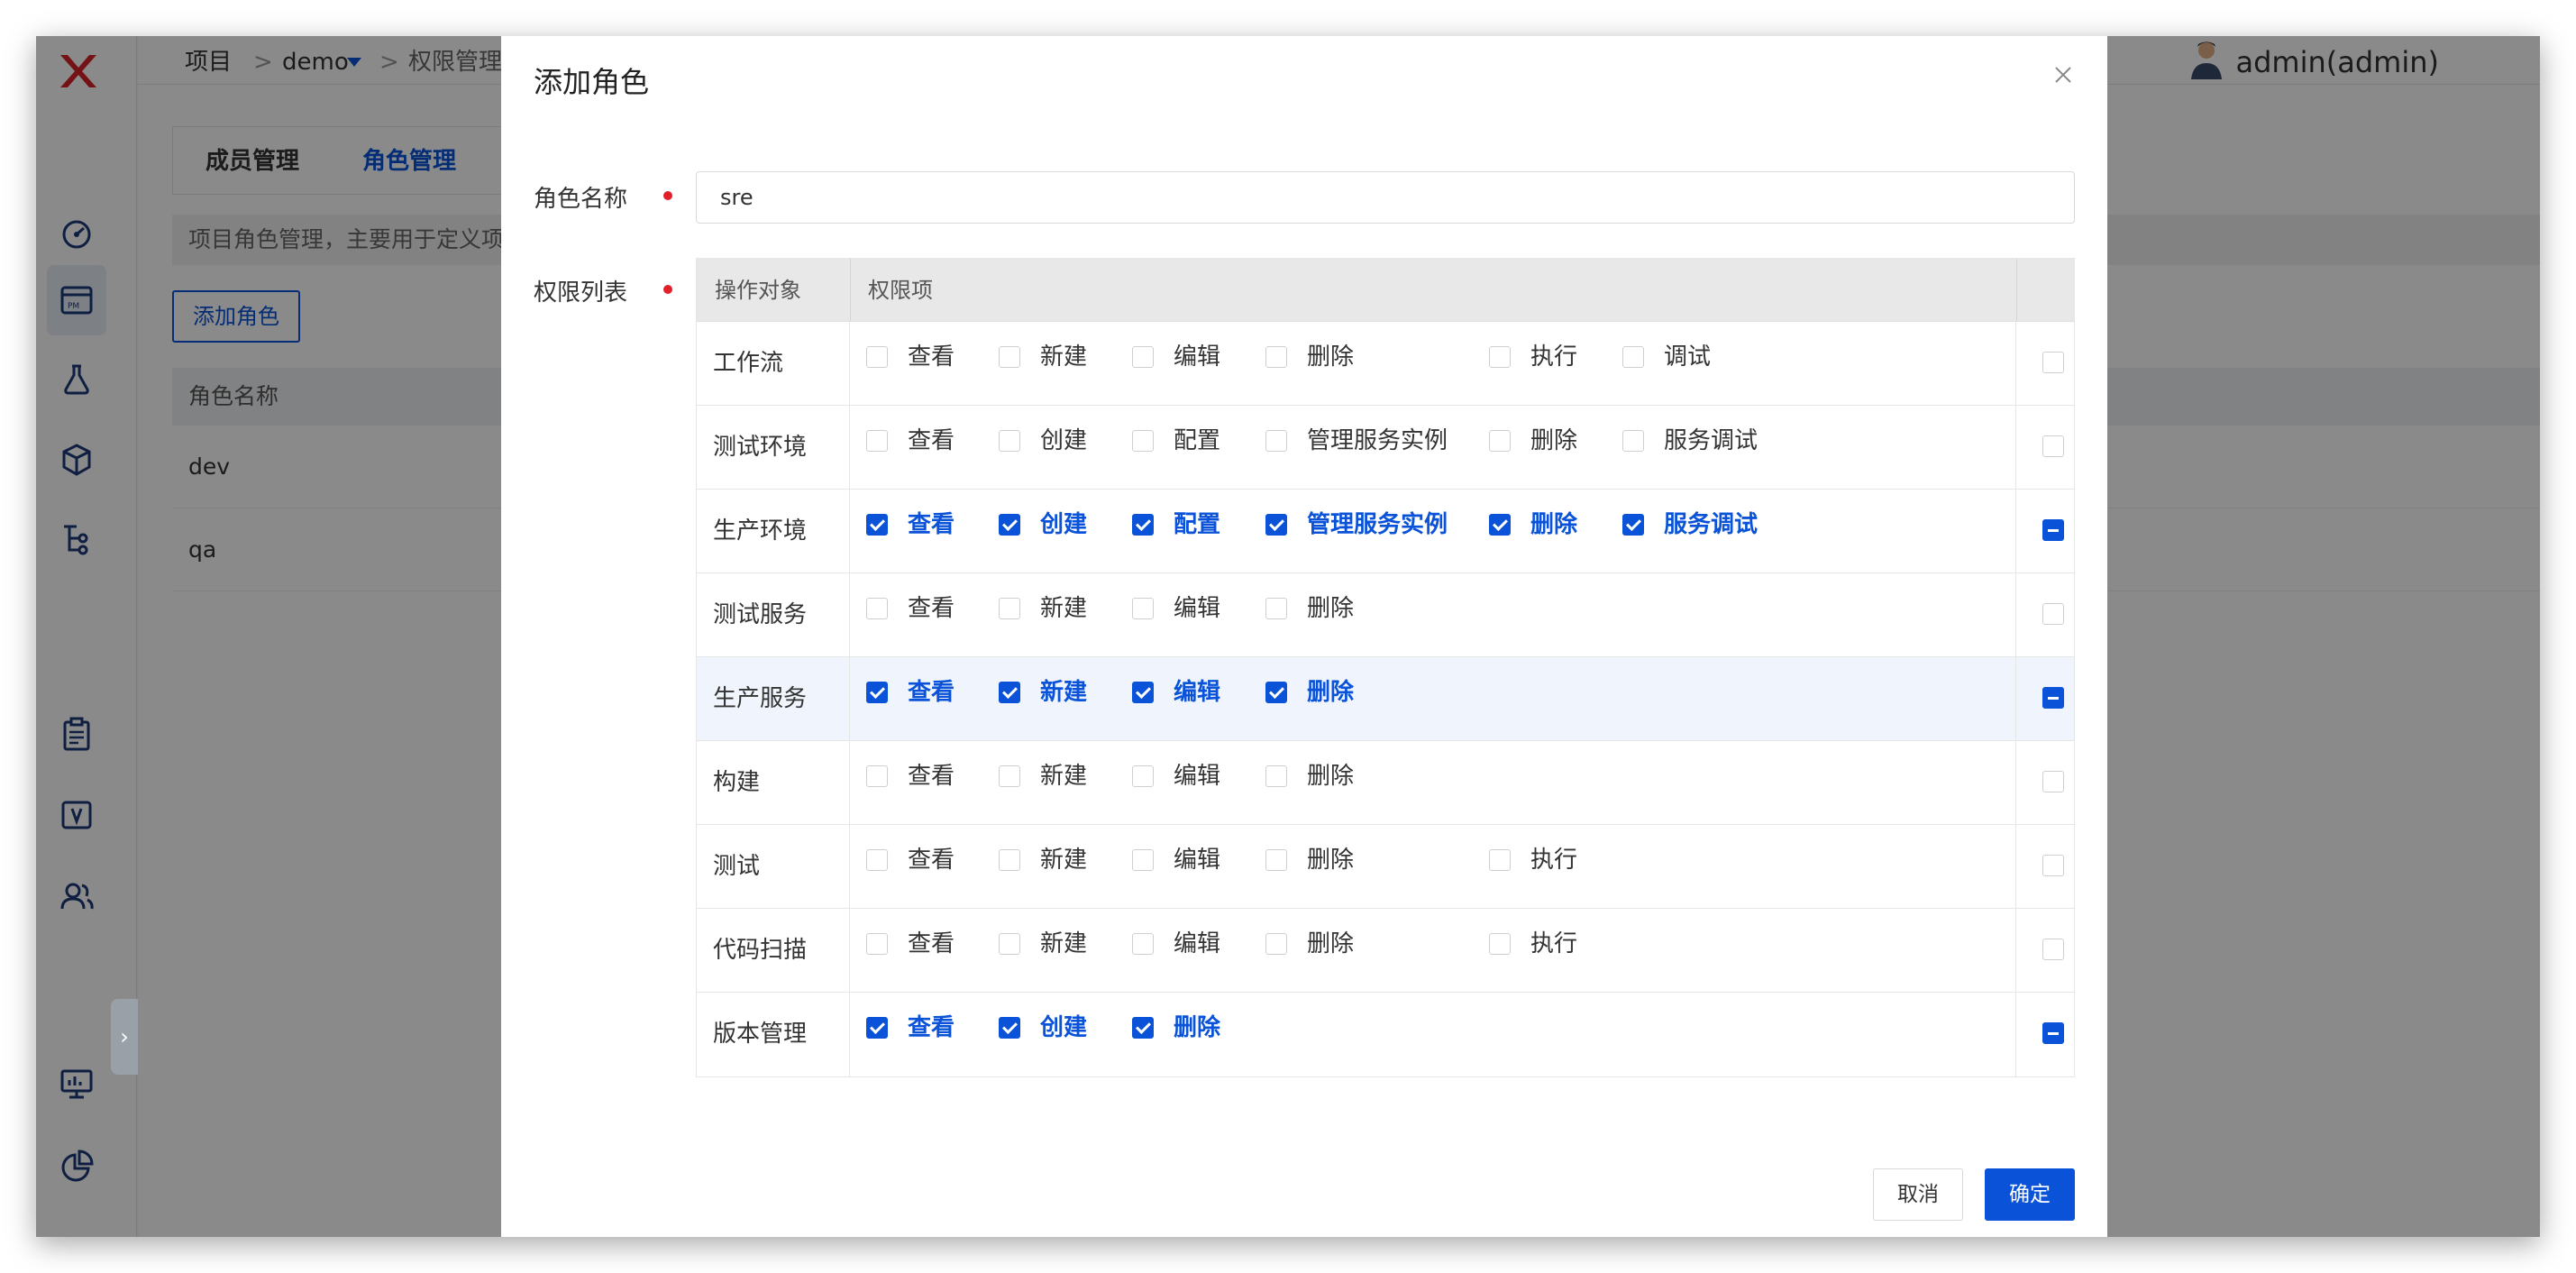  What do you see at coordinates (1433, 1034) in the screenshot?
I see `perm-options: 查看 创建 删除` at bounding box center [1433, 1034].